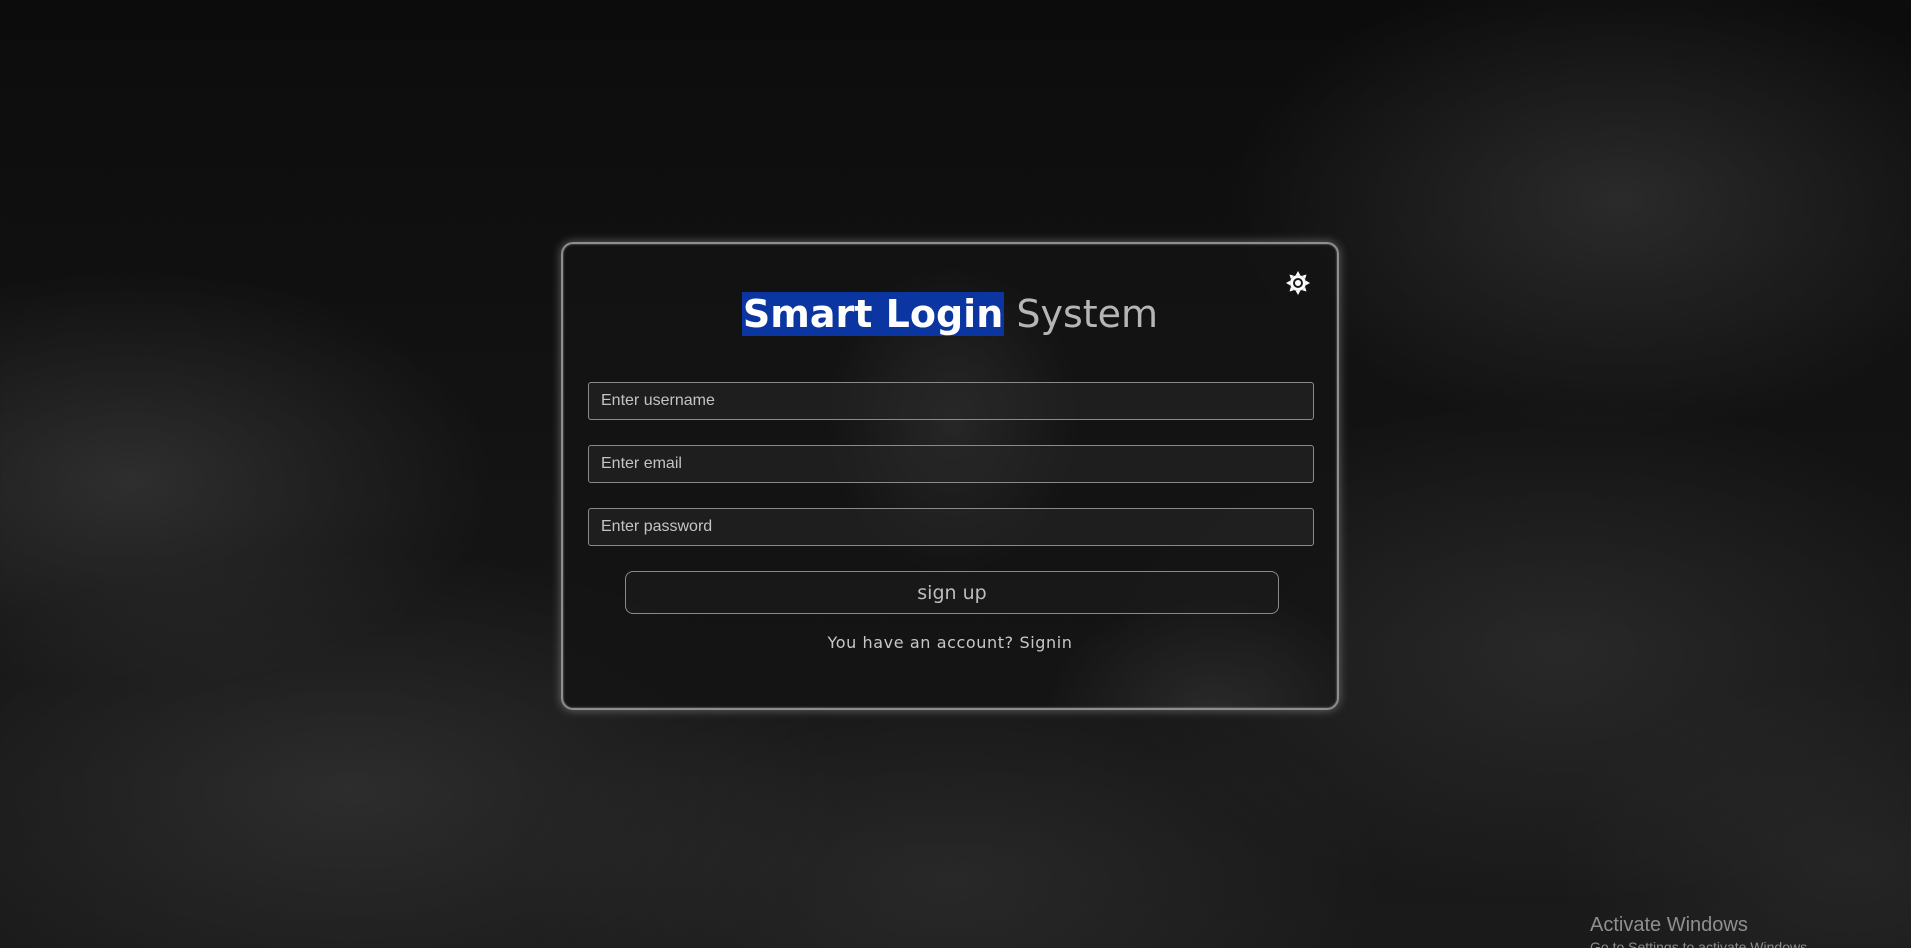  I want to click on username-input, so click(951, 401).